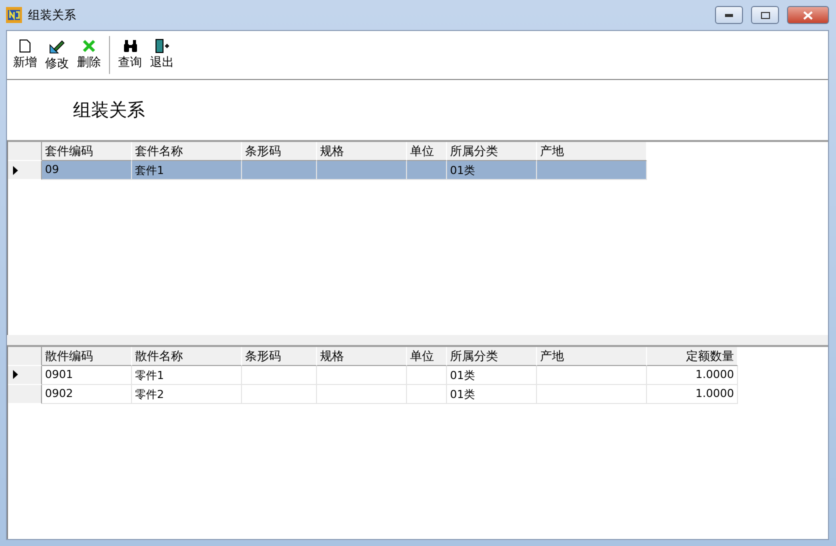  I want to click on column-header: 散件编码, so click(87, 356).